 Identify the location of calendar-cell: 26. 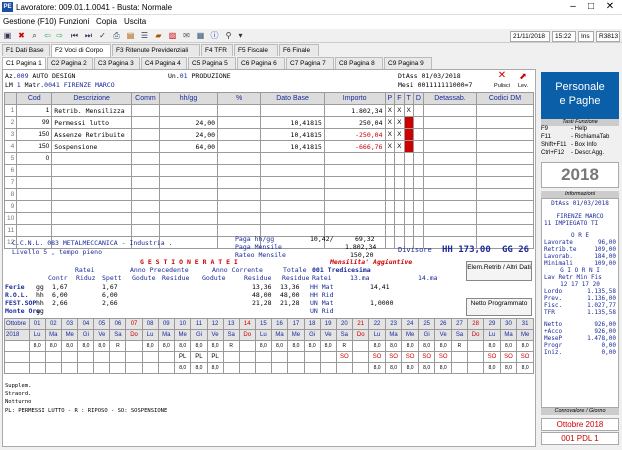
(443, 324).